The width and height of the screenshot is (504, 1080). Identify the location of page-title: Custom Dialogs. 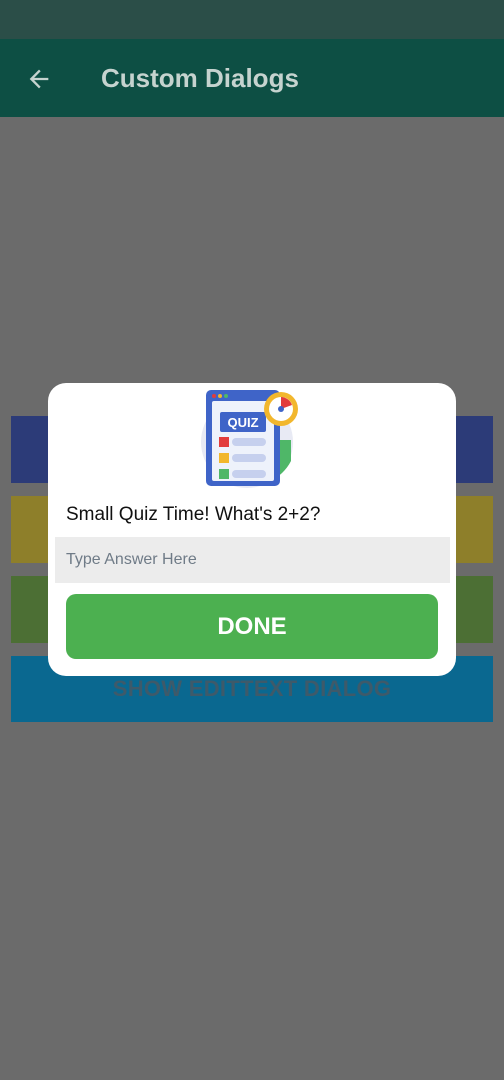
(200, 78).